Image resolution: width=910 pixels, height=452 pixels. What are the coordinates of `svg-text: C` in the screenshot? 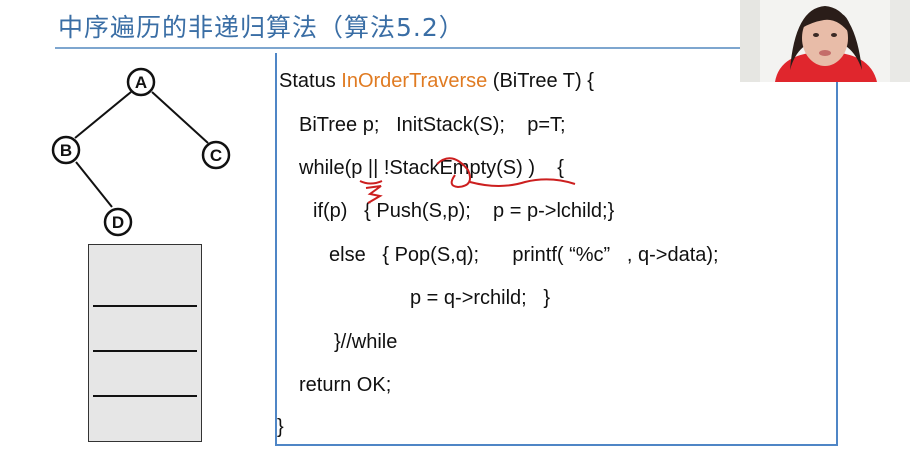 It's located at (216, 155).